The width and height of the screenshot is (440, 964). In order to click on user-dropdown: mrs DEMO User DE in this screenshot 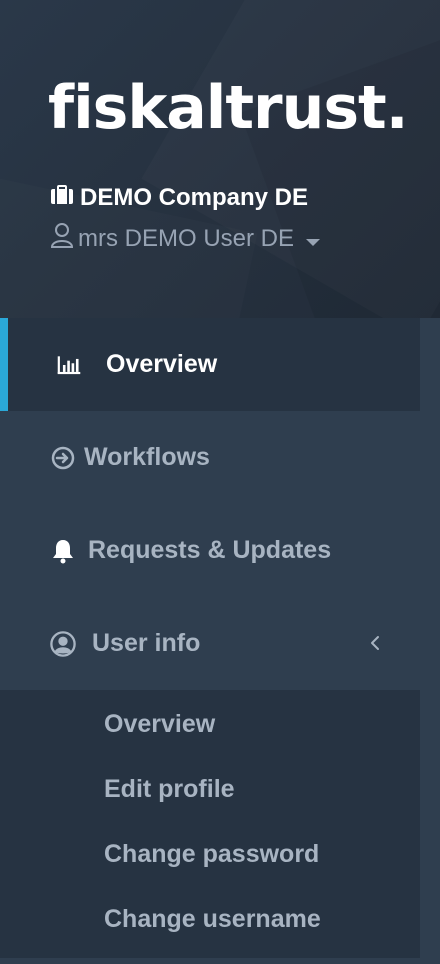, I will do `click(185, 238)`.